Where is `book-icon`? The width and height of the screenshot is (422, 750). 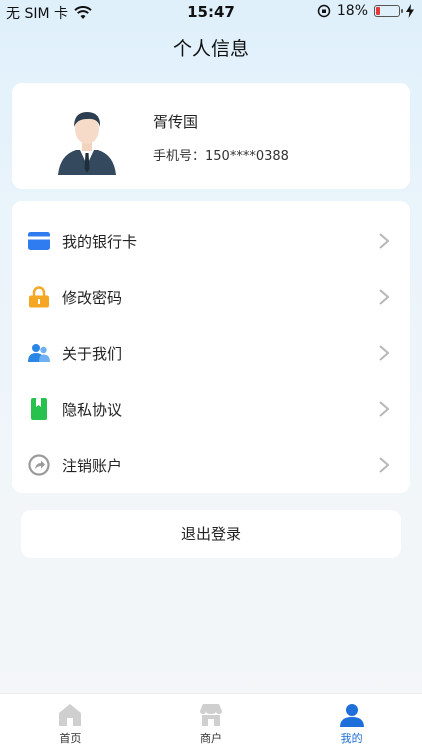
book-icon is located at coordinates (39, 409).